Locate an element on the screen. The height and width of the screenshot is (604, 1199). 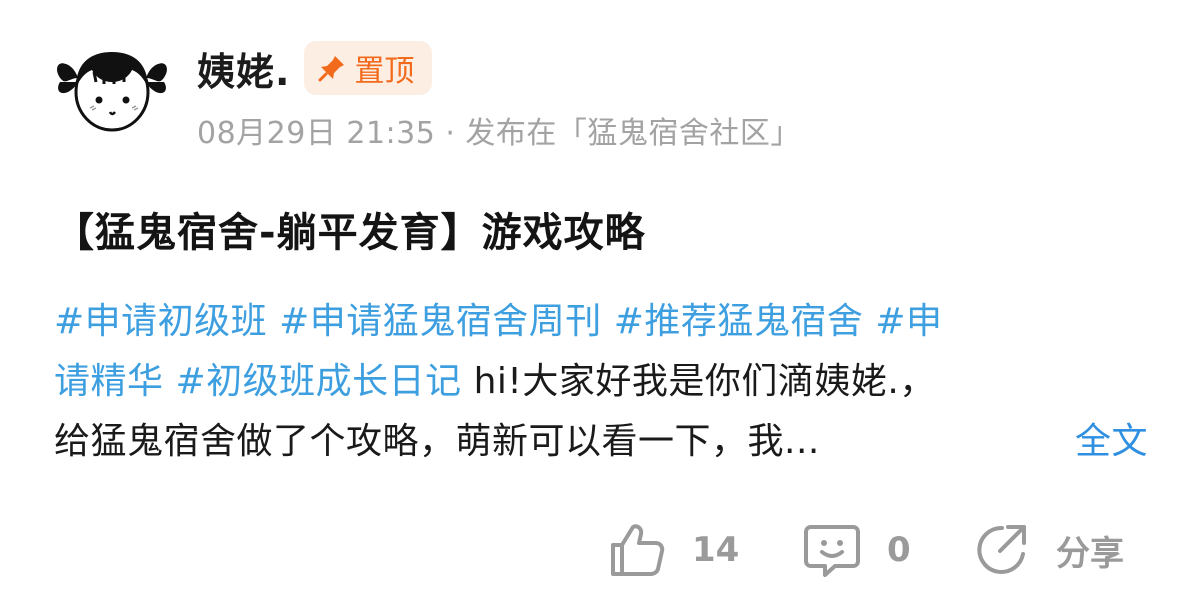
share-button: 分享 is located at coordinates (1048, 550).